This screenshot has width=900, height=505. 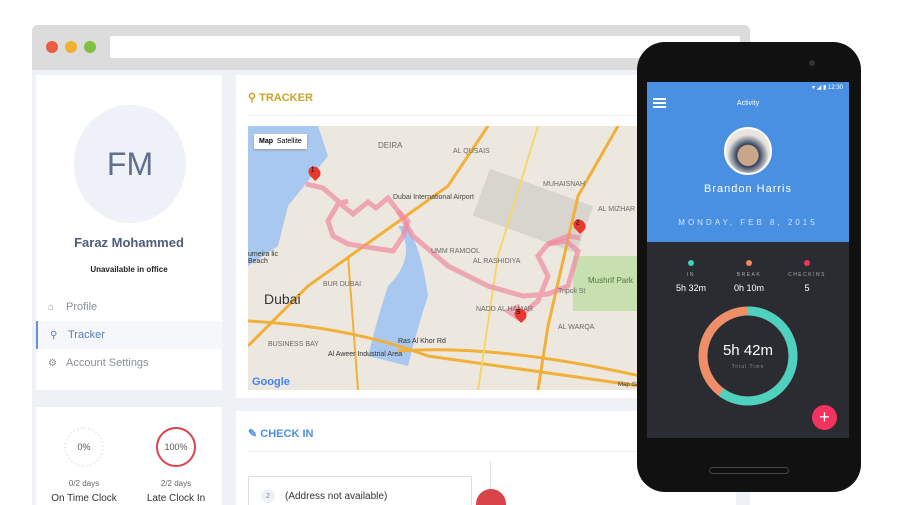 What do you see at coordinates (360, 490) in the screenshot?
I see `checkin-entry: 2 (Address not available)` at bounding box center [360, 490].